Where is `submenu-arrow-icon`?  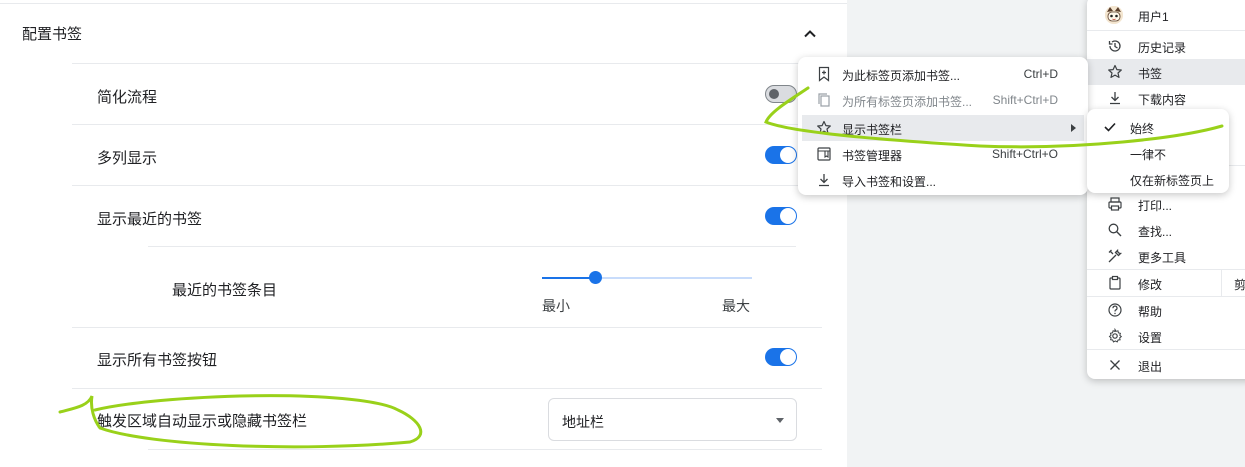 submenu-arrow-icon is located at coordinates (1073, 128).